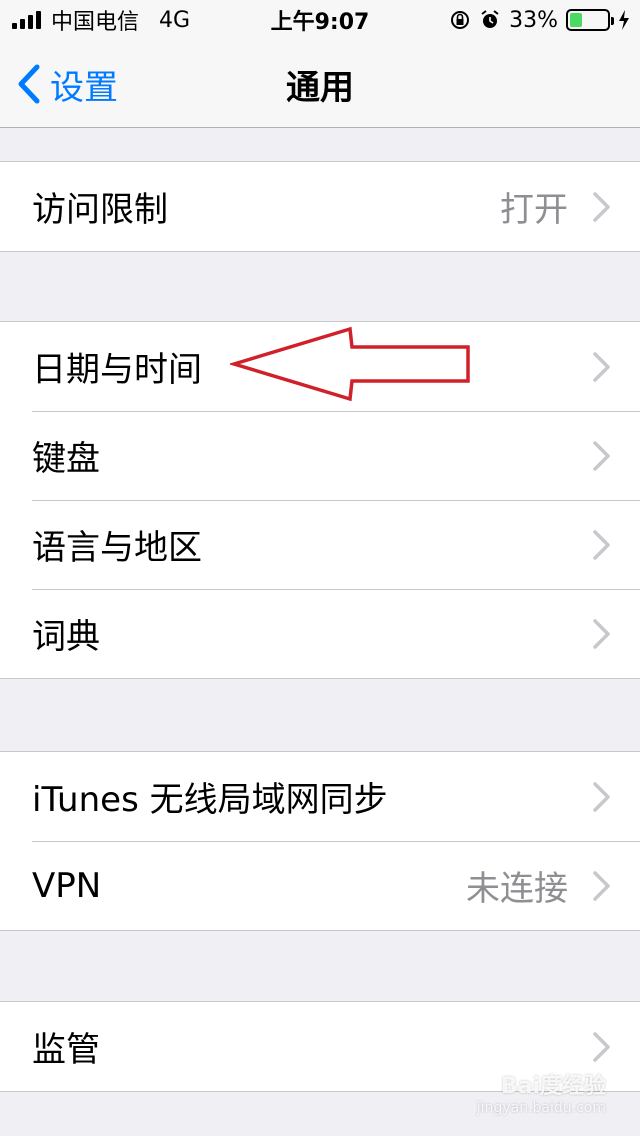 The height and width of the screenshot is (1136, 640). Describe the element at coordinates (66, 1050) in the screenshot. I see `row-label: 监管` at that location.